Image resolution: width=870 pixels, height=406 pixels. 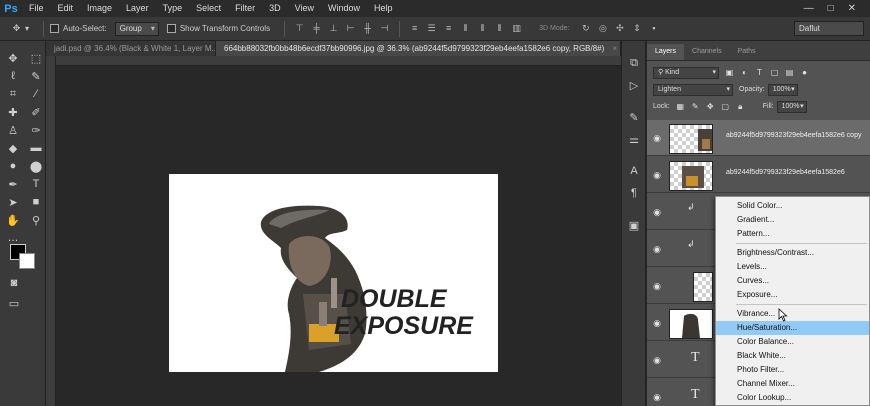 What do you see at coordinates (36, 76) in the screenshot?
I see `quick-select-tool-icon: ✎` at bounding box center [36, 76].